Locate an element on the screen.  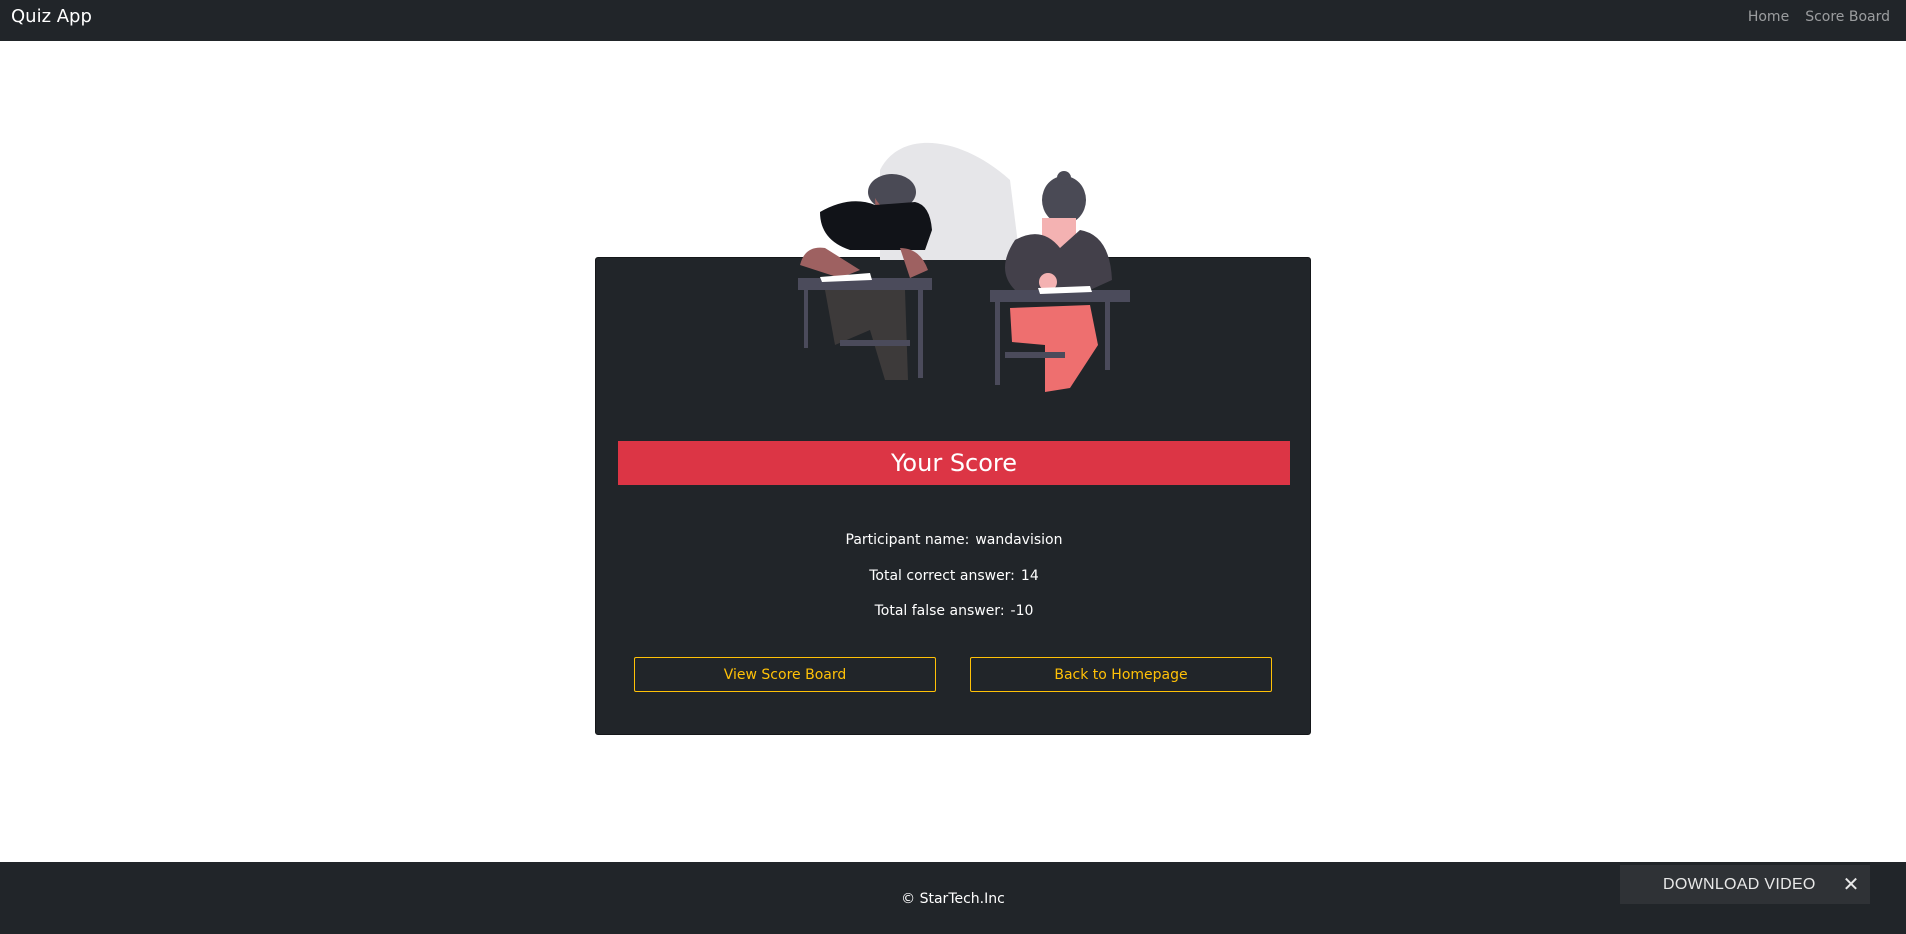
correct-label: Total correct answer: is located at coordinates (942, 576).